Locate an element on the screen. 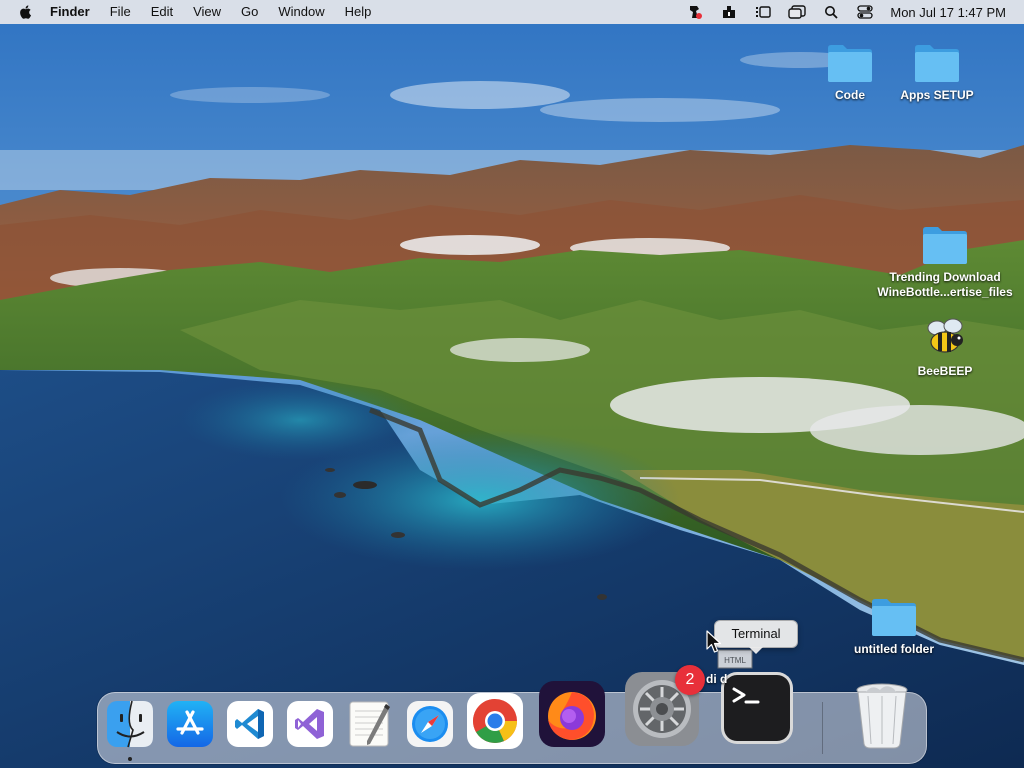 This screenshot has height=768, width=1024. vscode-icon is located at coordinates (250, 724).